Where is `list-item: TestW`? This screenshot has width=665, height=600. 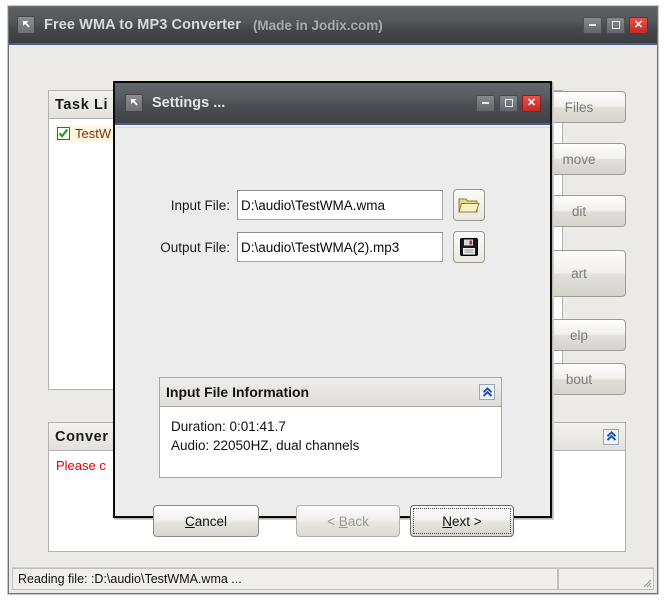 list-item: TestW is located at coordinates (84, 133).